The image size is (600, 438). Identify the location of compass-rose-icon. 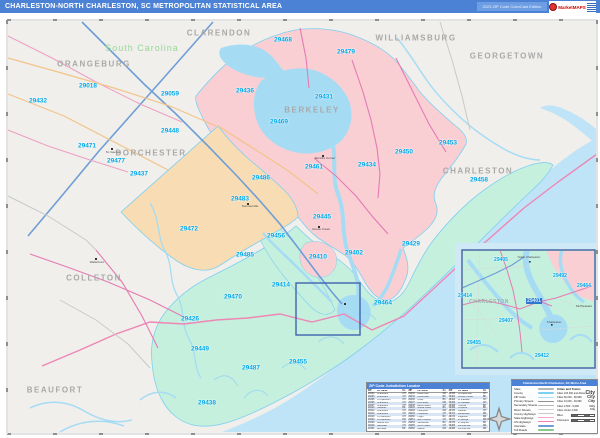
(499, 419).